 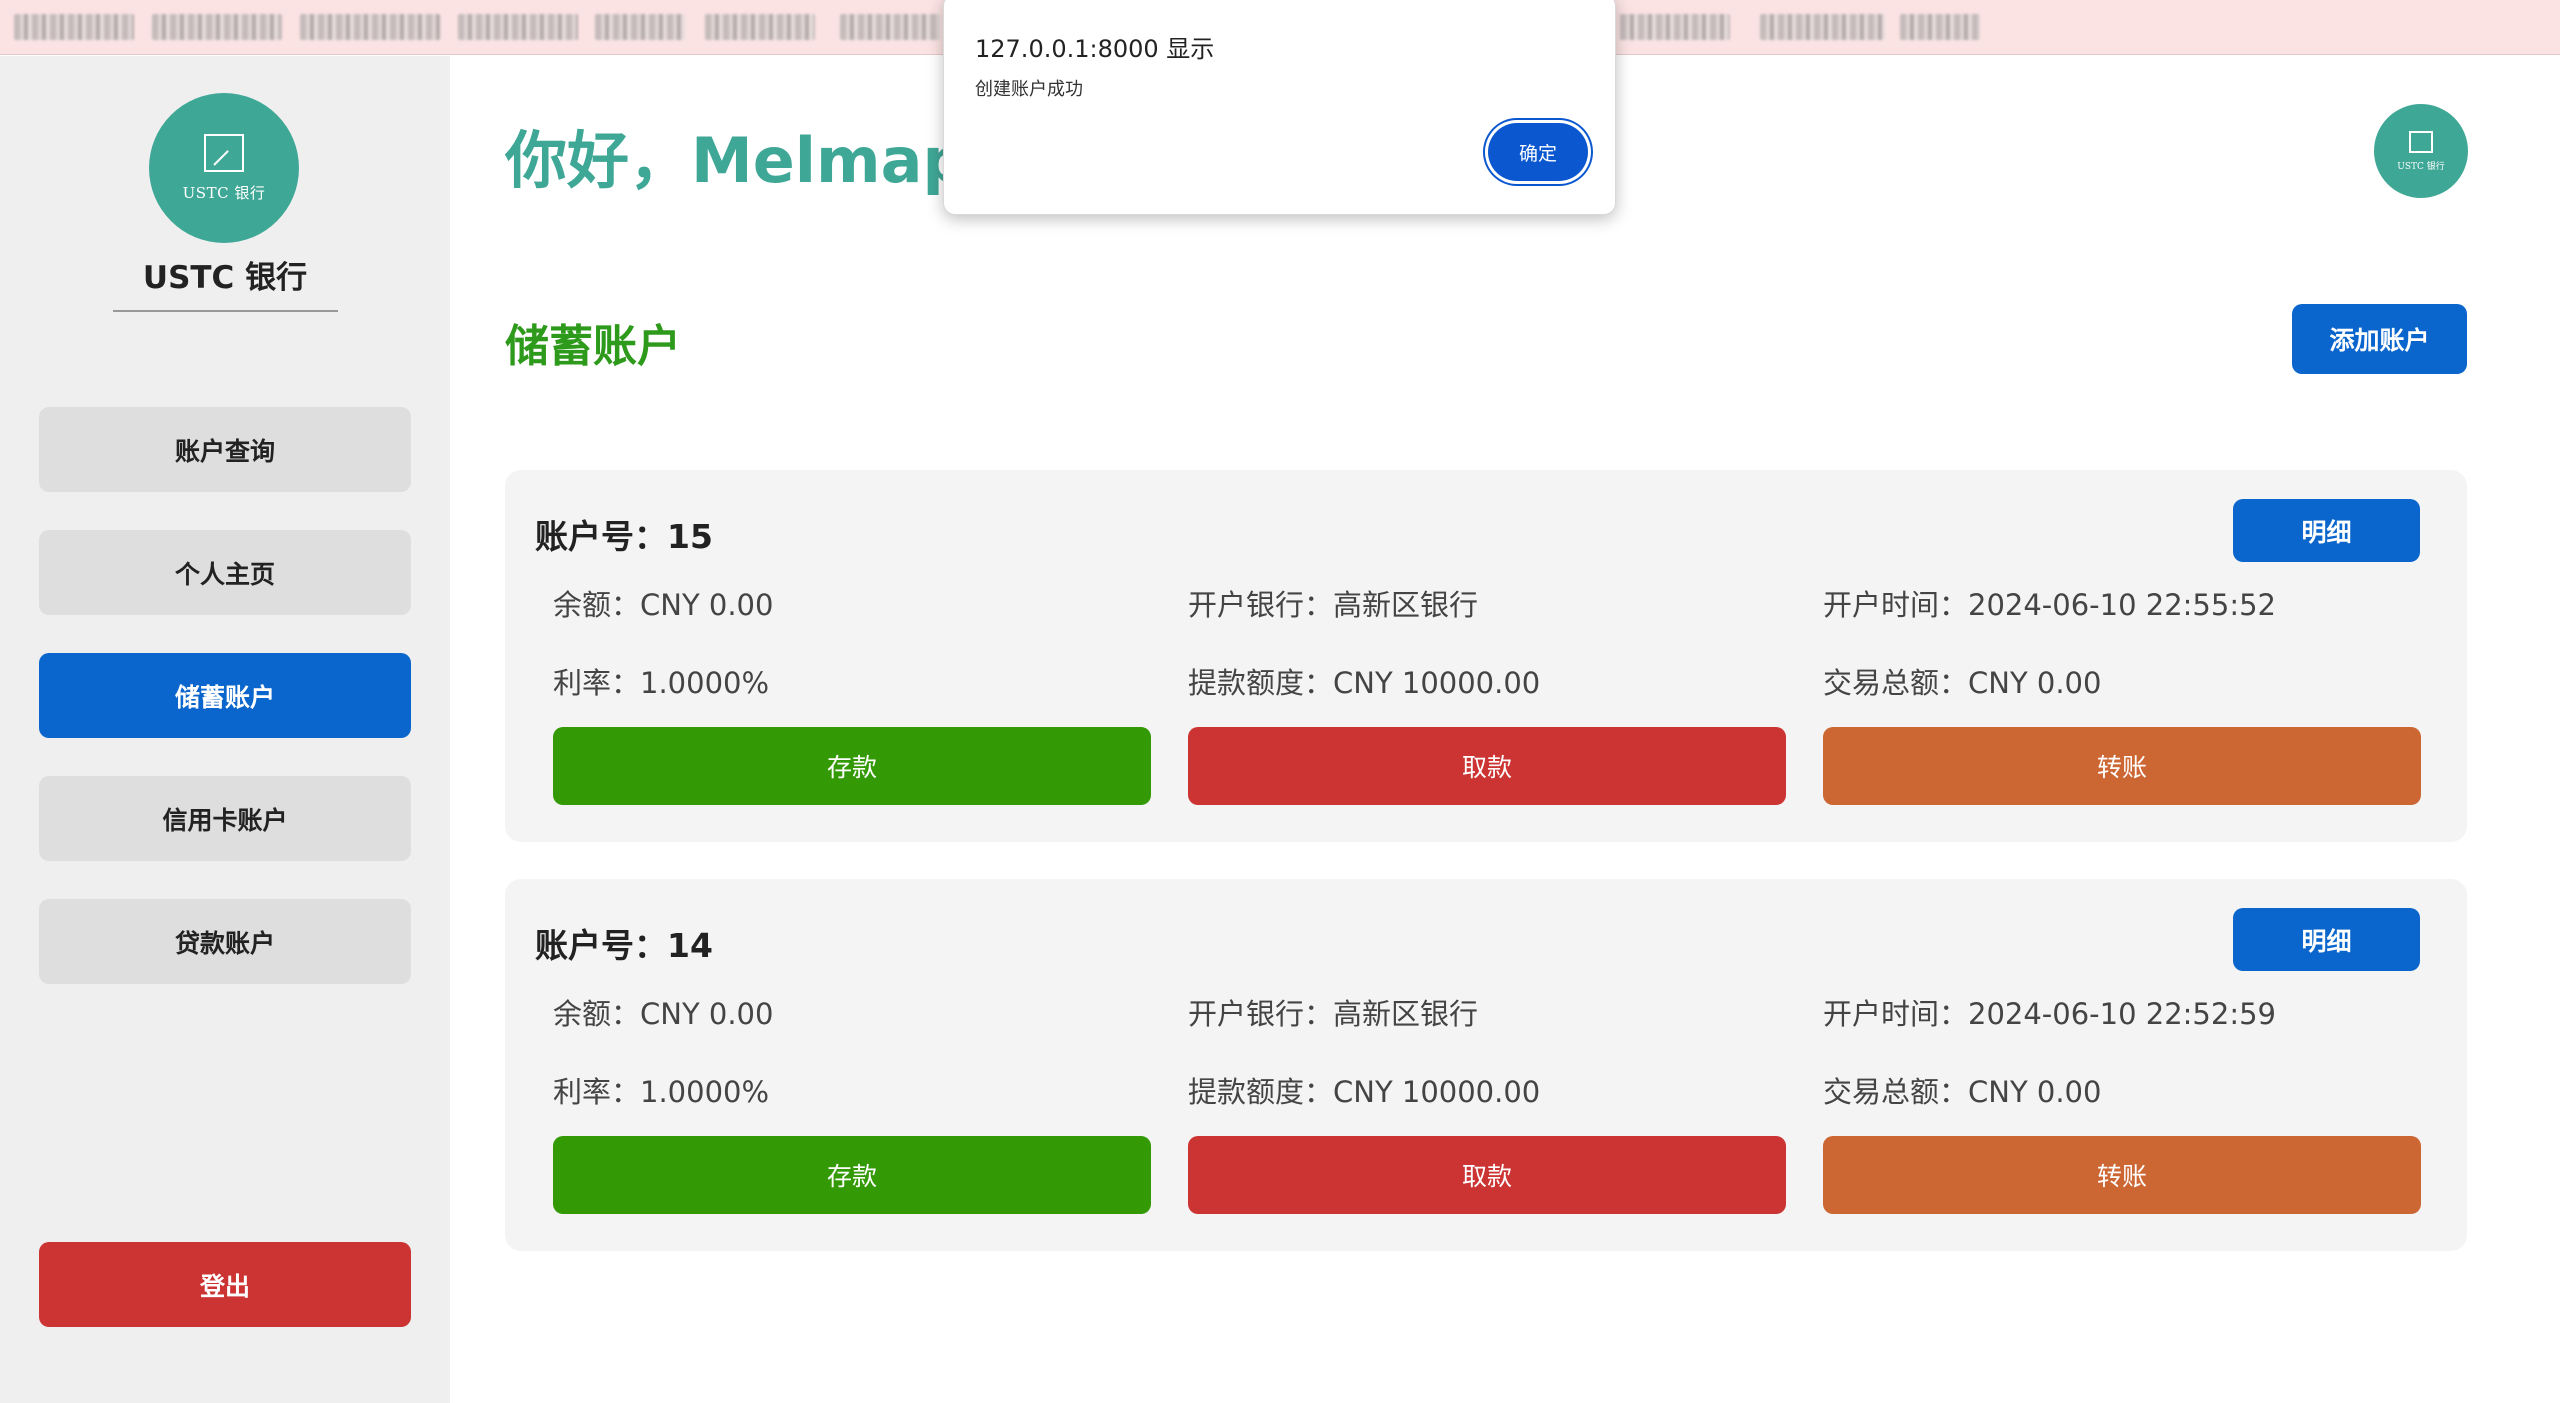 I want to click on dialog-message: 创建账户成功, so click(x=1029, y=89).